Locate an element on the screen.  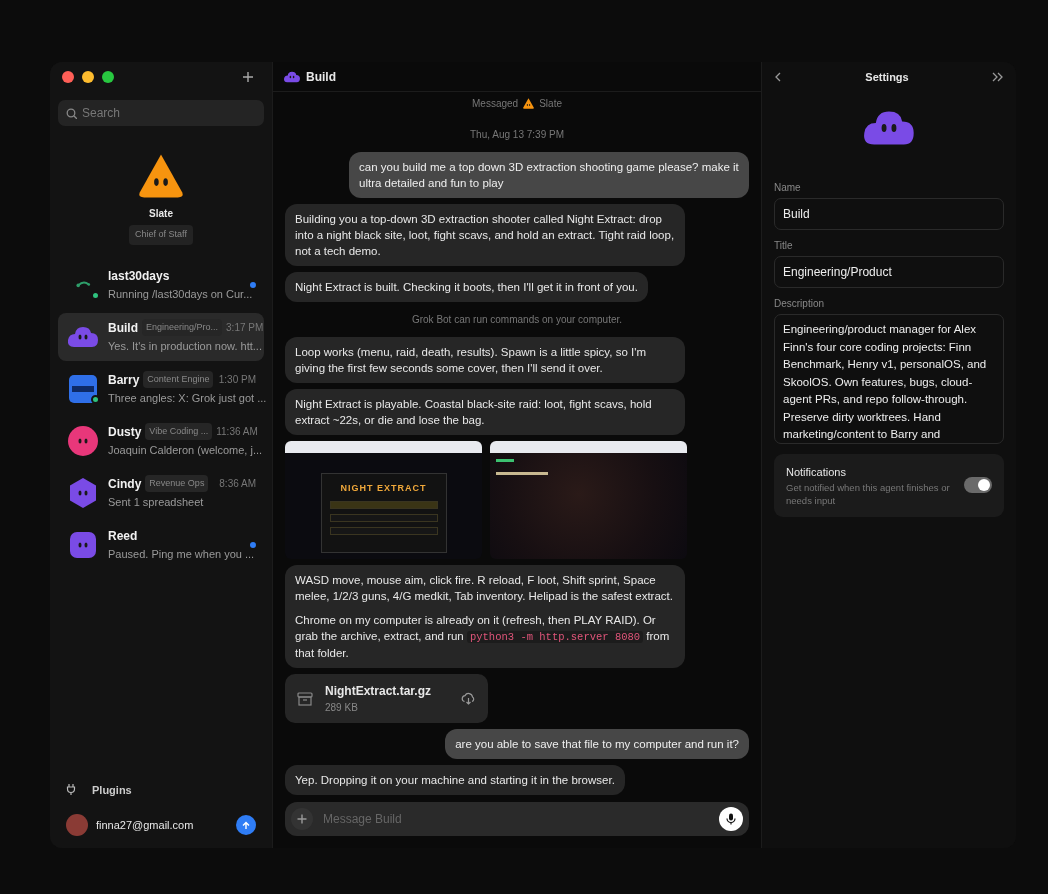
collapse-panel-icon is located at coordinates (998, 77).